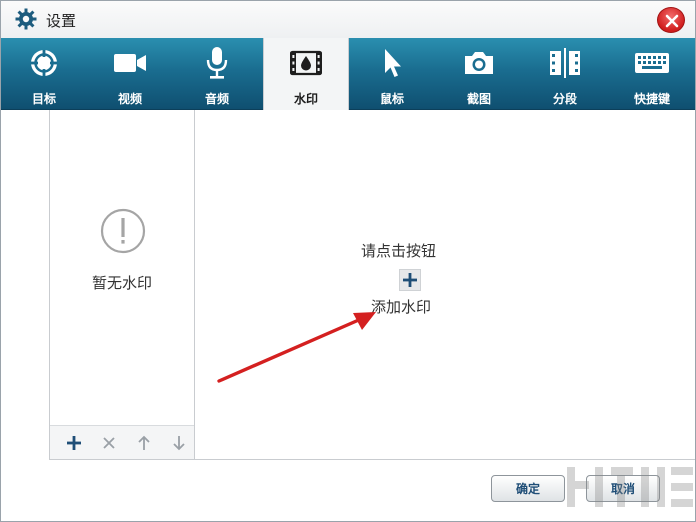 This screenshot has height=522, width=696. I want to click on settings-toolbar: 目标 视频 音频 水印 鼠标 截图 分段 快捷键, so click(348, 74).